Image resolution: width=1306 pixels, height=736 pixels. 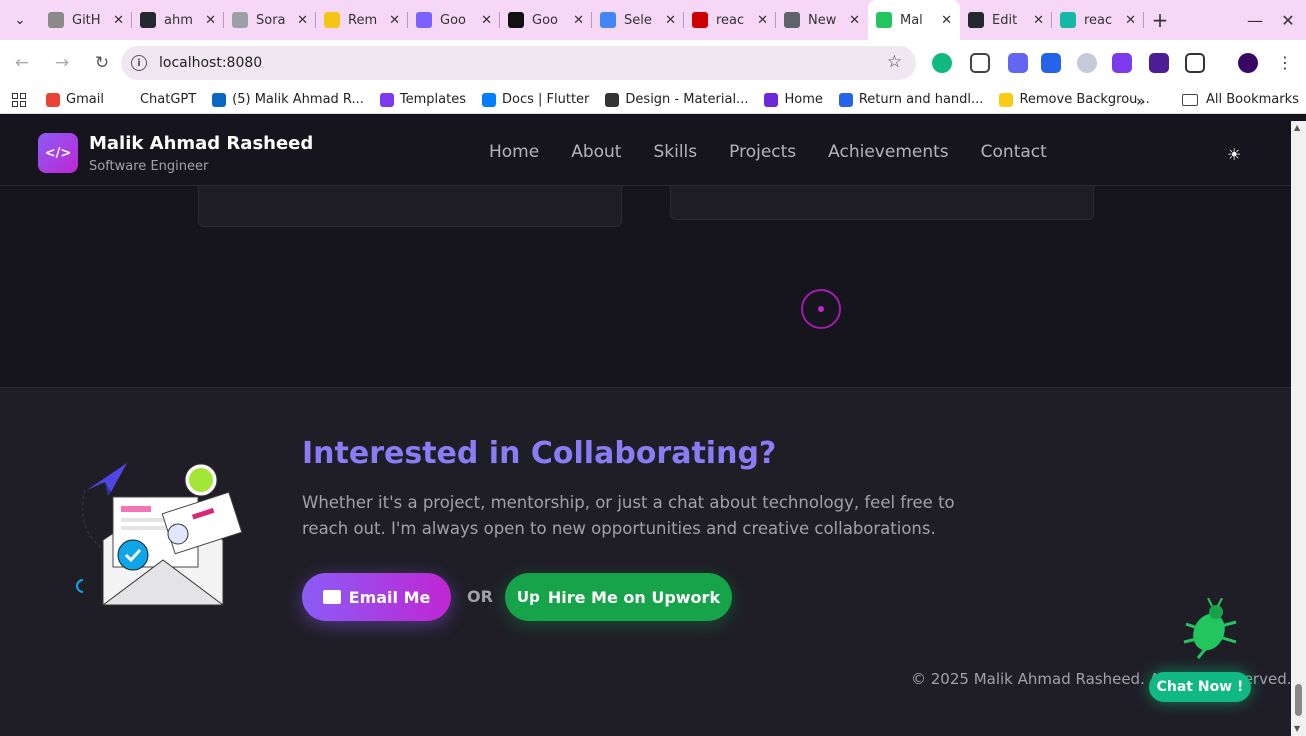 I want to click on tab-title: Sora, so click(x=271, y=20).